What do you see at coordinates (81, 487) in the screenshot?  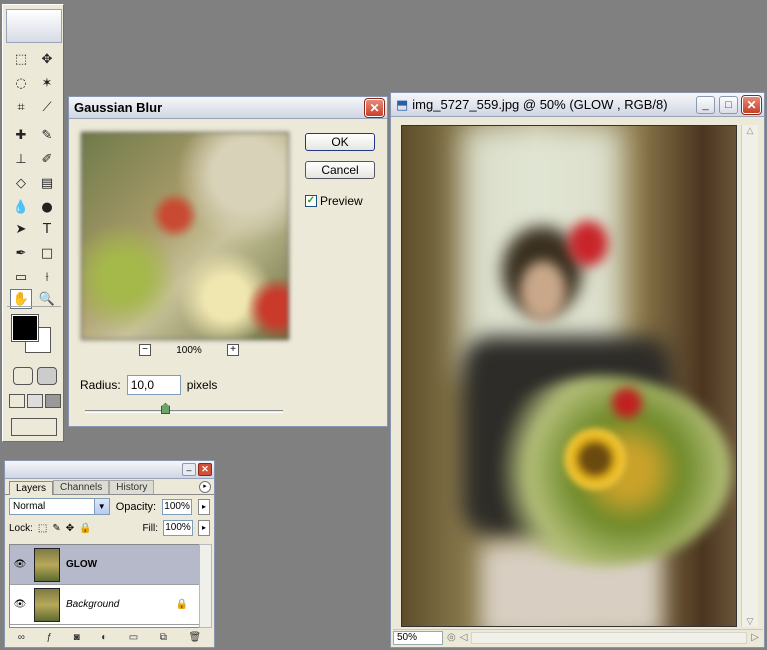 I see `tab-channels: Channels` at bounding box center [81, 487].